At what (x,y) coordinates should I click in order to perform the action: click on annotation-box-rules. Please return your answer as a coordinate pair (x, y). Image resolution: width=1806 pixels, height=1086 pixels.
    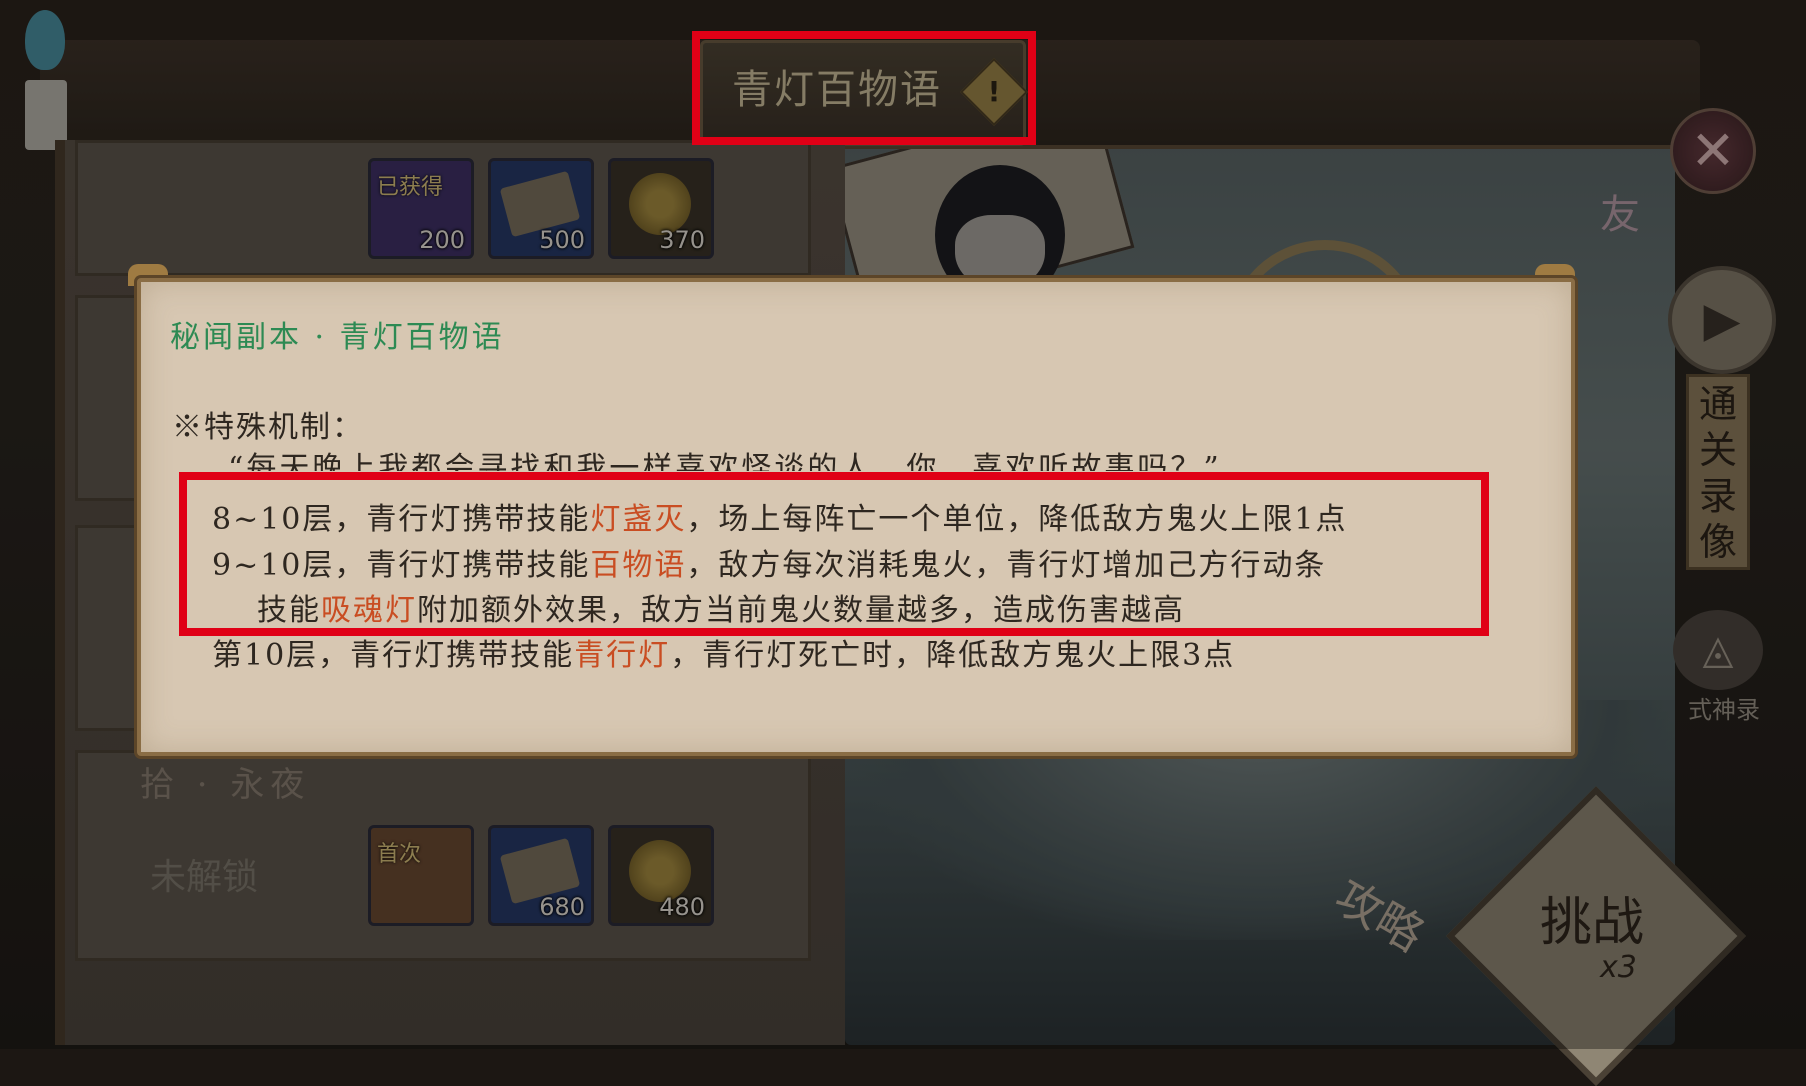
    Looking at the image, I should click on (834, 554).